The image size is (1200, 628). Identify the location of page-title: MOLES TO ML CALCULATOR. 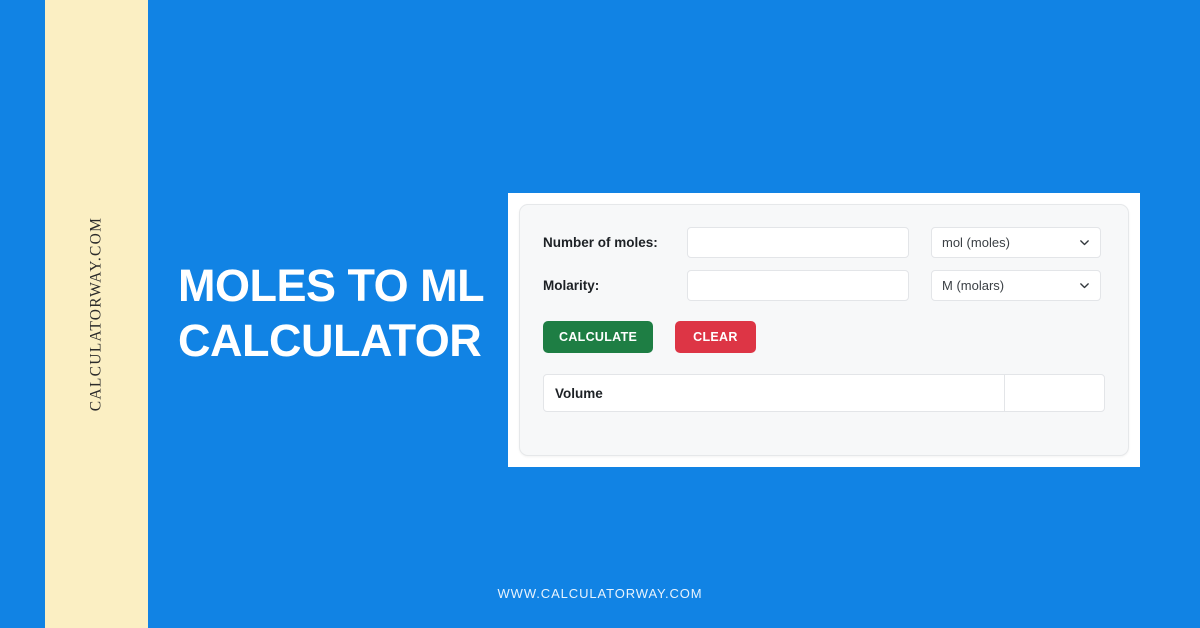
(343, 313).